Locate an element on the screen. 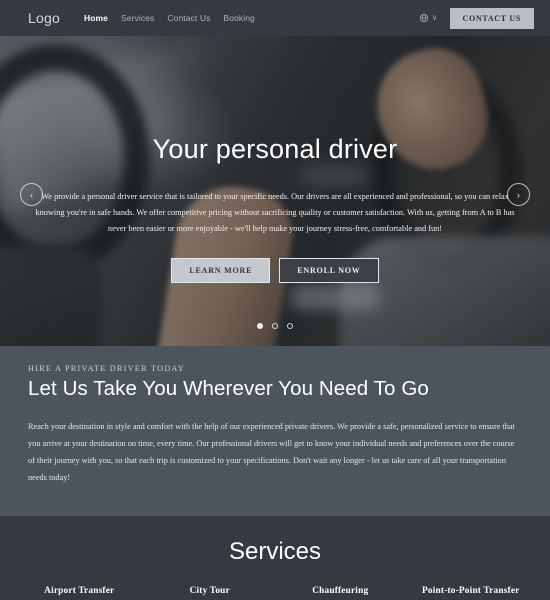 The image size is (550, 600). service-name: Chauffeuring is located at coordinates (340, 591).